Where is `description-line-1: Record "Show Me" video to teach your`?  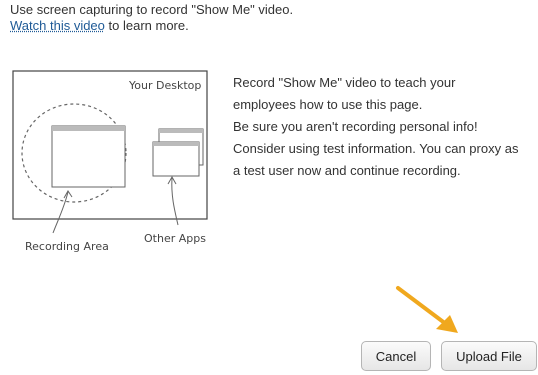 description-line-1: Record "Show Me" video to teach your is located at coordinates (344, 82).